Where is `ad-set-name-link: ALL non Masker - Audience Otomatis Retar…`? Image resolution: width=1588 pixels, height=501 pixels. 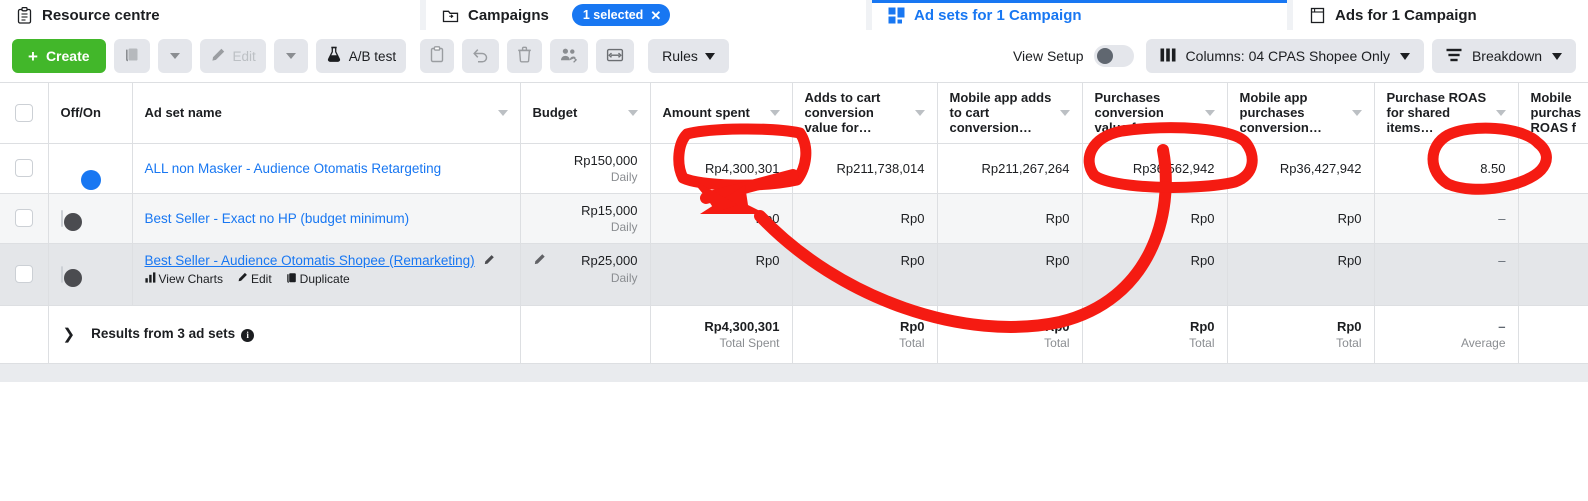
ad-set-name-link: ALL non Masker - Audience Otomatis Retar… is located at coordinates (293, 168).